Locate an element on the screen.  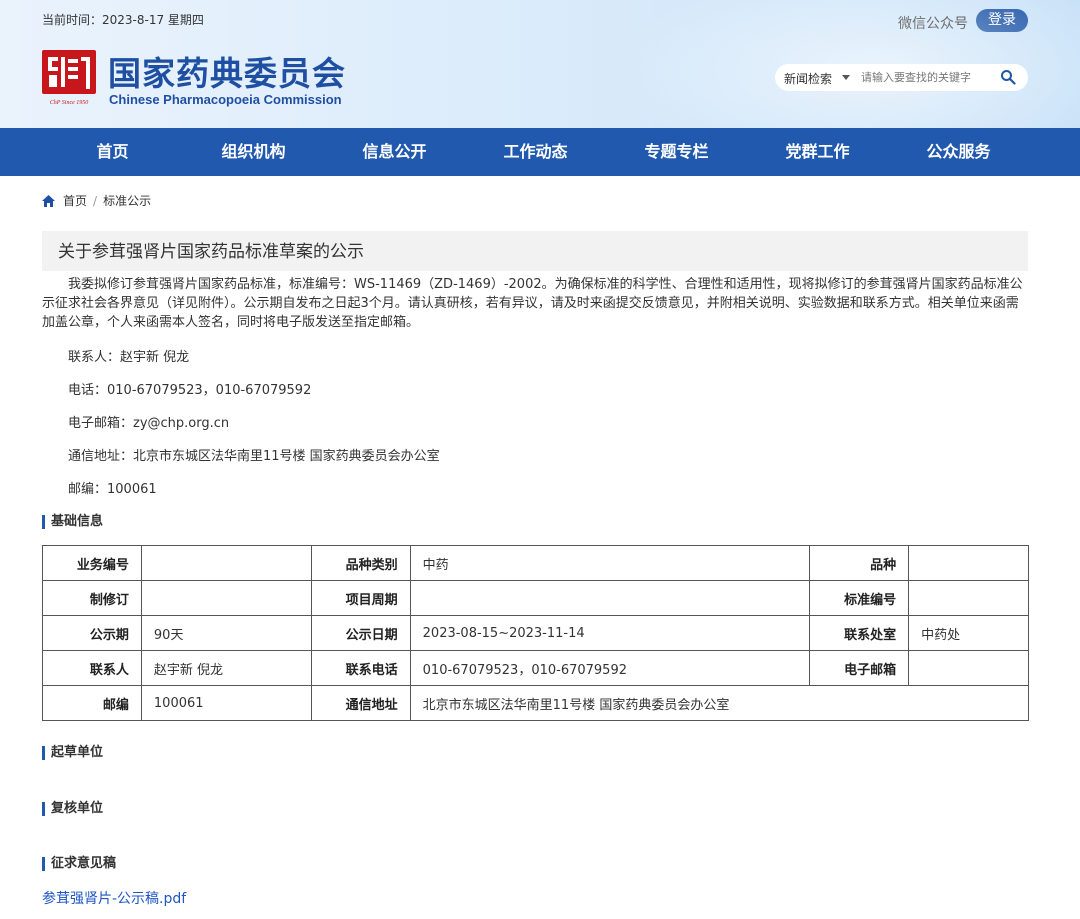
table-row: 业务编号 品种类别 中药 品种 is located at coordinates (535, 563).